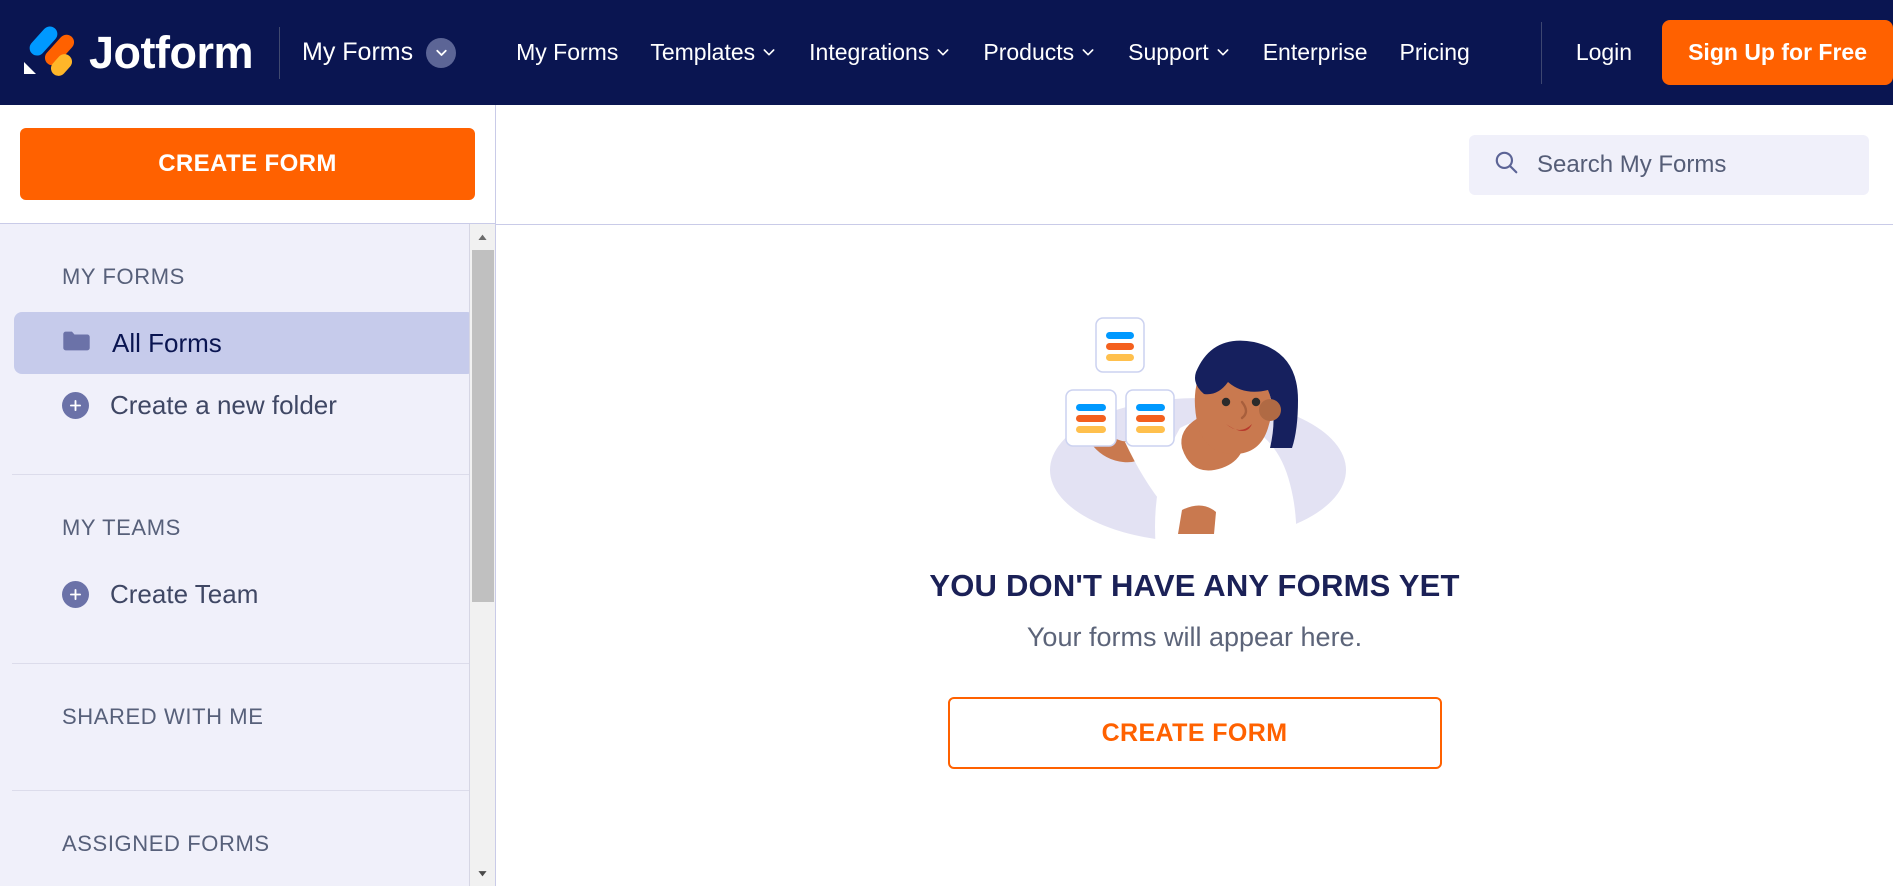 The height and width of the screenshot is (886, 1893). Describe the element at coordinates (1506, 164) in the screenshot. I see `search-icon` at that location.